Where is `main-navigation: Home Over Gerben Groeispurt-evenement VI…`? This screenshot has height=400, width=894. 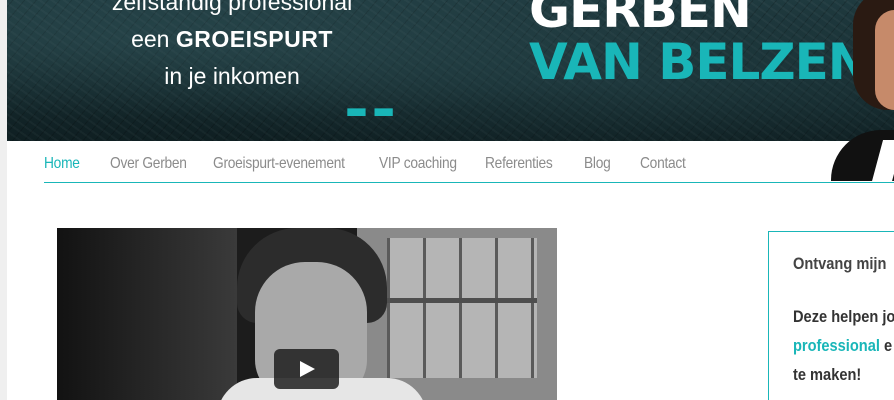
main-navigation: Home Over Gerben Groeispurt-evenement VI… is located at coordinates (469, 162).